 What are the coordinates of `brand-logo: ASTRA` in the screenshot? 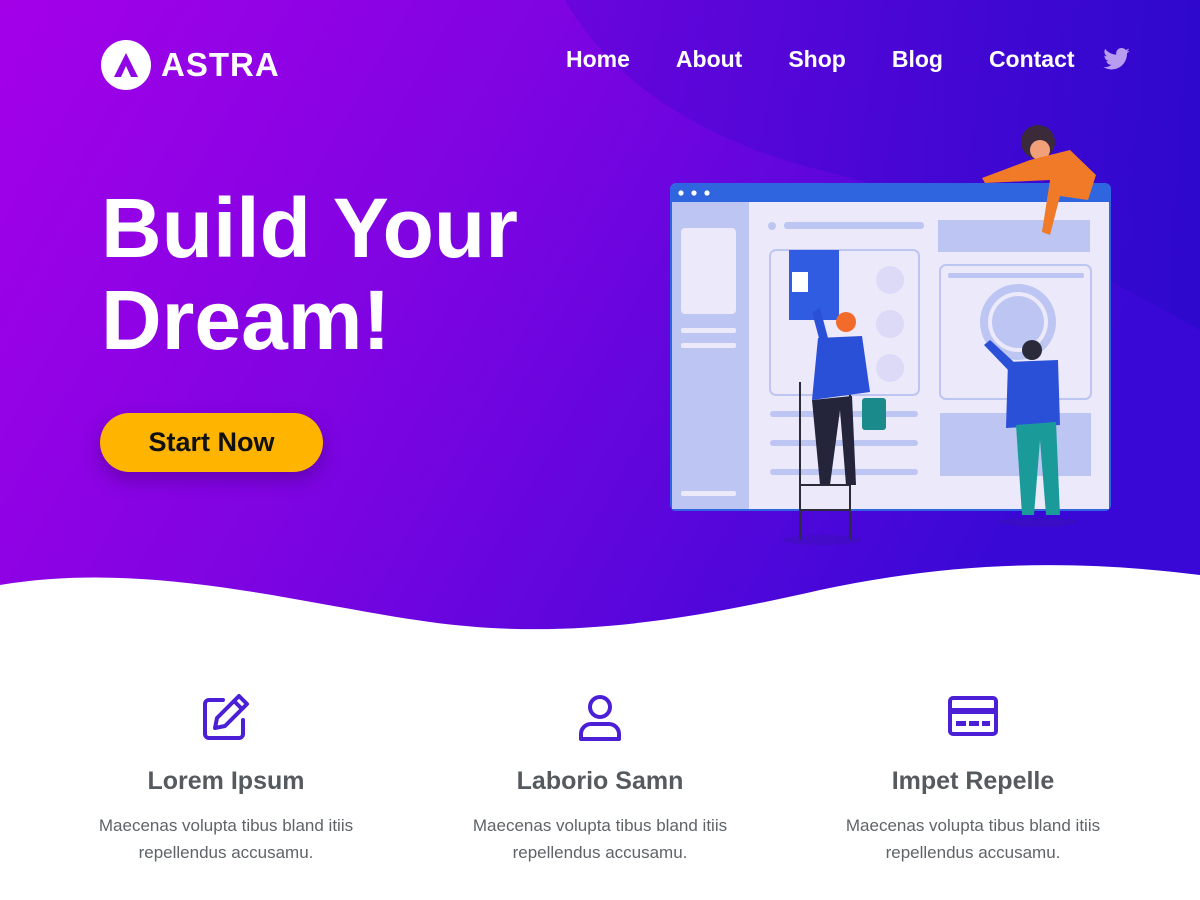 It's located at (190, 65).